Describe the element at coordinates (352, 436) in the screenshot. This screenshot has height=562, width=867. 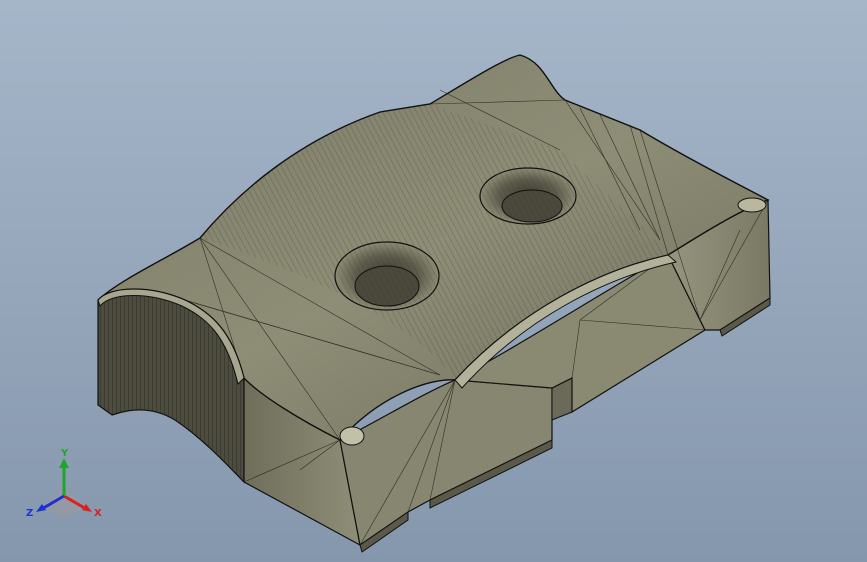
I see `corner-fillet` at that location.